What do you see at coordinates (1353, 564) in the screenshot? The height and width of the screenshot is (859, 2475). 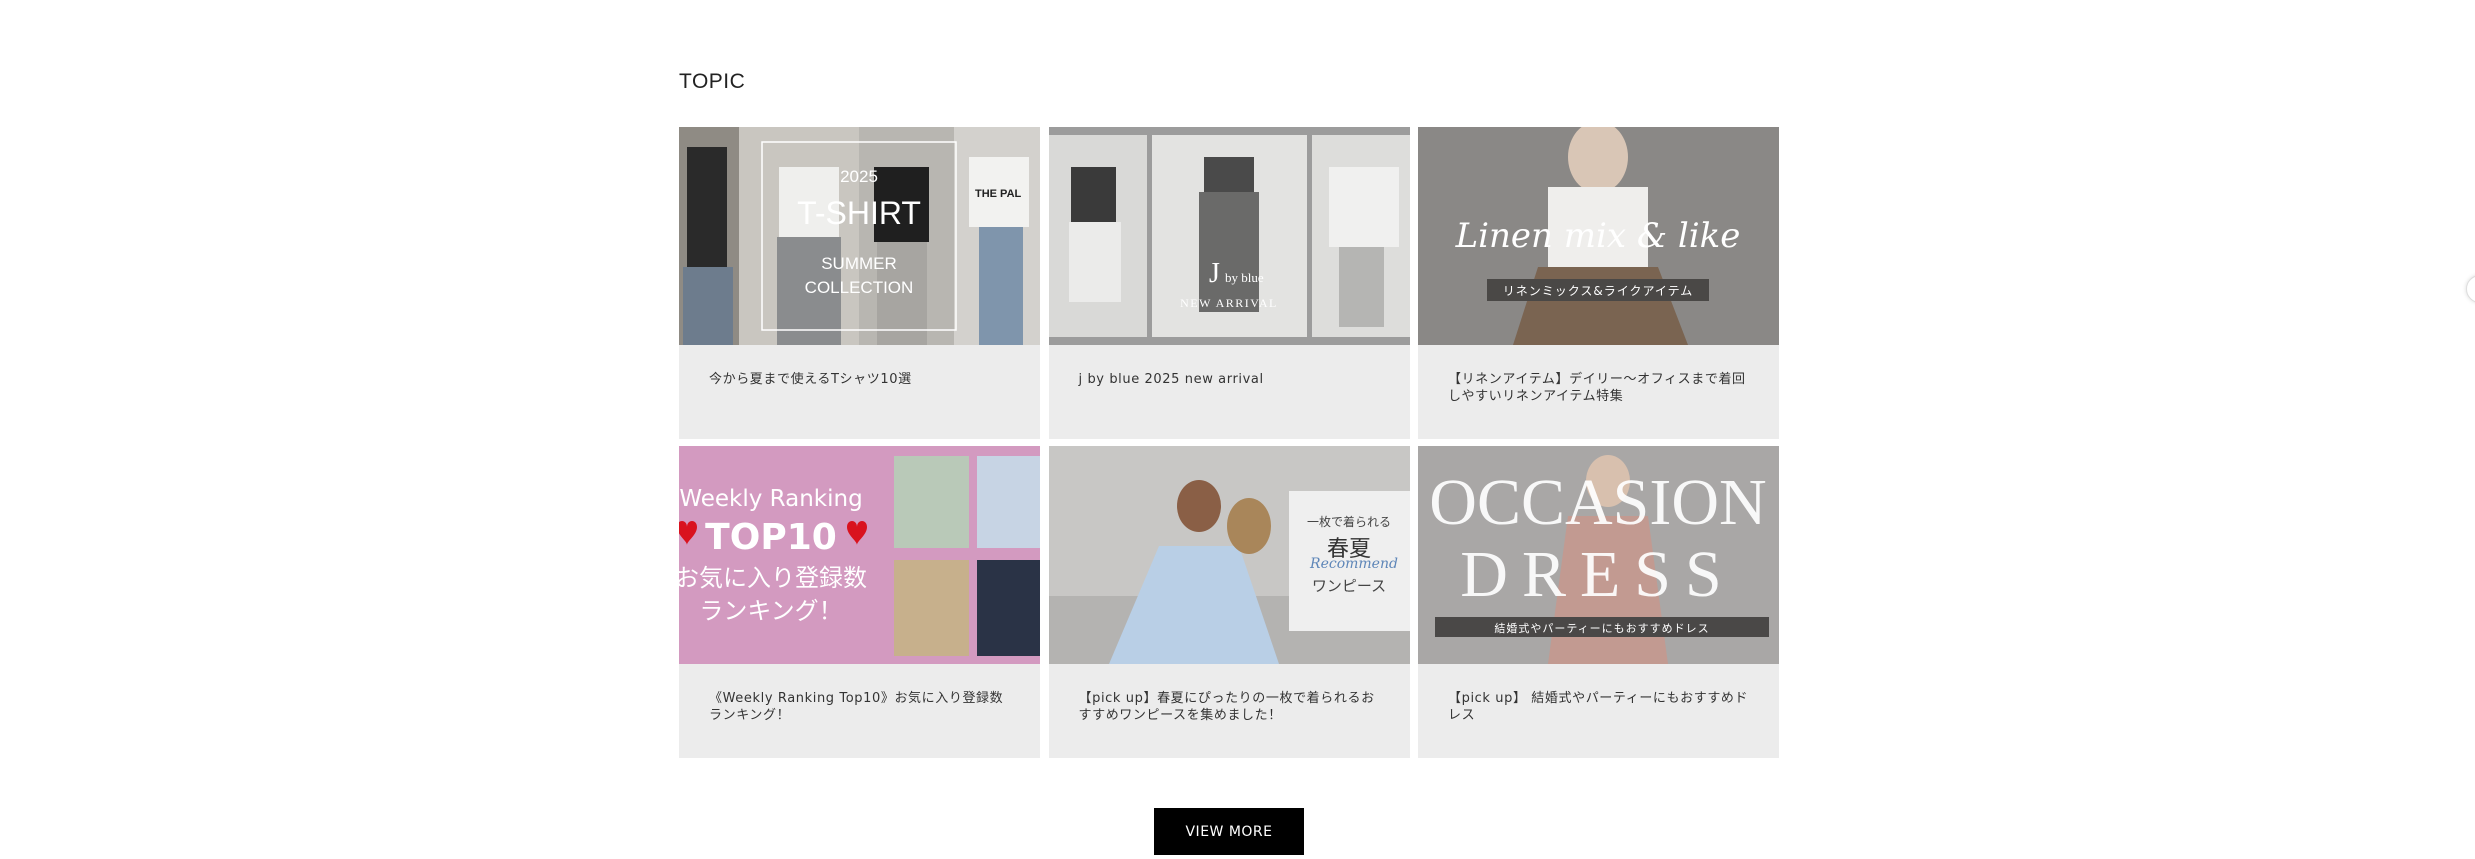 I see `onepiece-script-text: Recommend` at bounding box center [1353, 564].